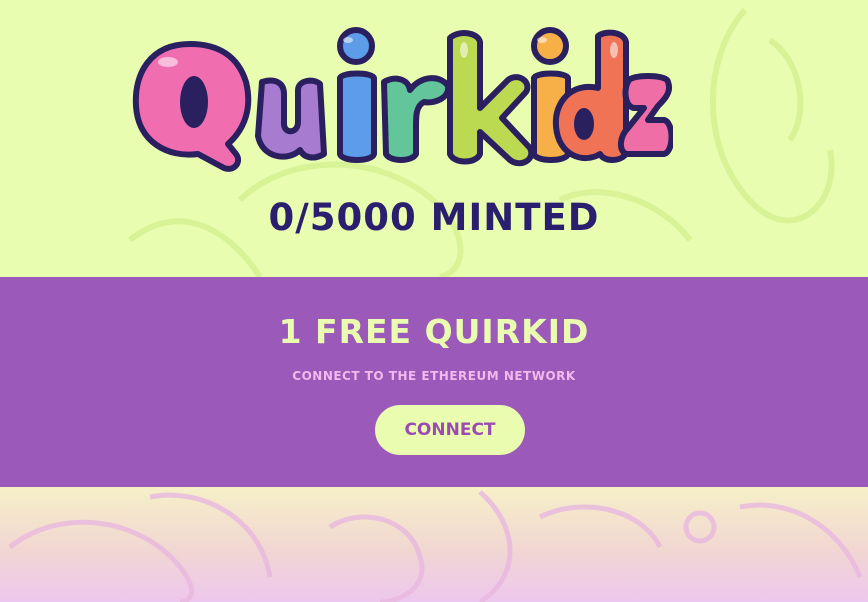  What do you see at coordinates (434, 376) in the screenshot?
I see `mint-subtitle: CONNECT TO THE ETHEREUM NETWORK` at bounding box center [434, 376].